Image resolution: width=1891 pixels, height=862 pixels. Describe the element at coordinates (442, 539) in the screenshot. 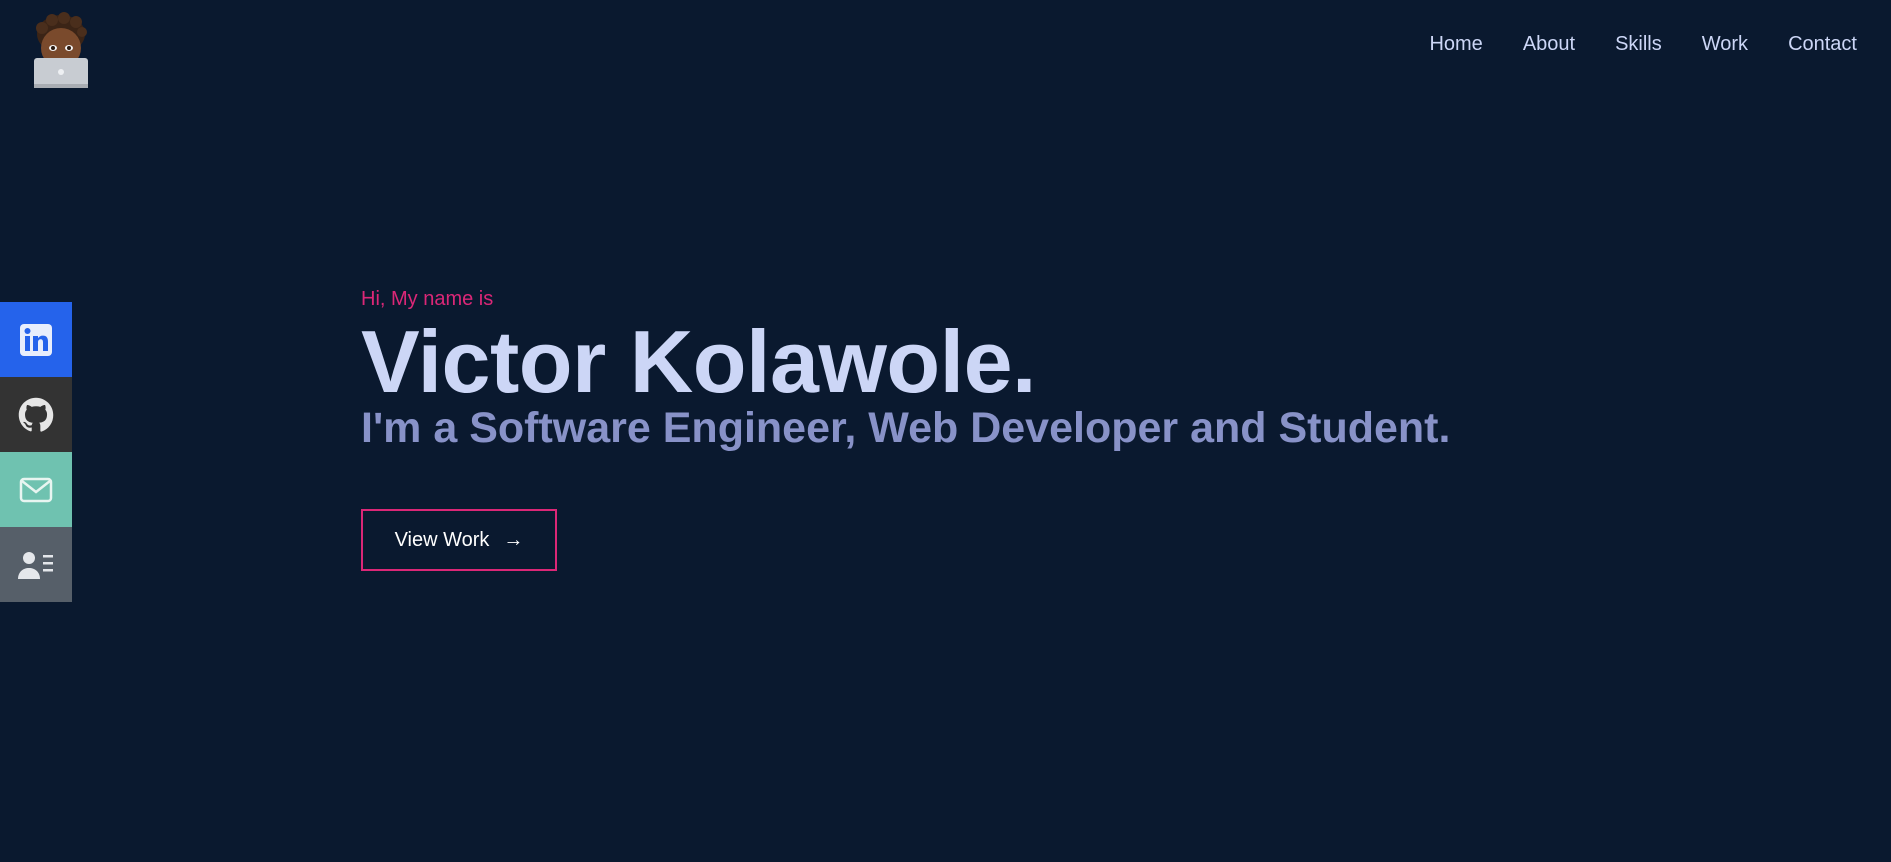

I see `view-work-label: View Work` at that location.